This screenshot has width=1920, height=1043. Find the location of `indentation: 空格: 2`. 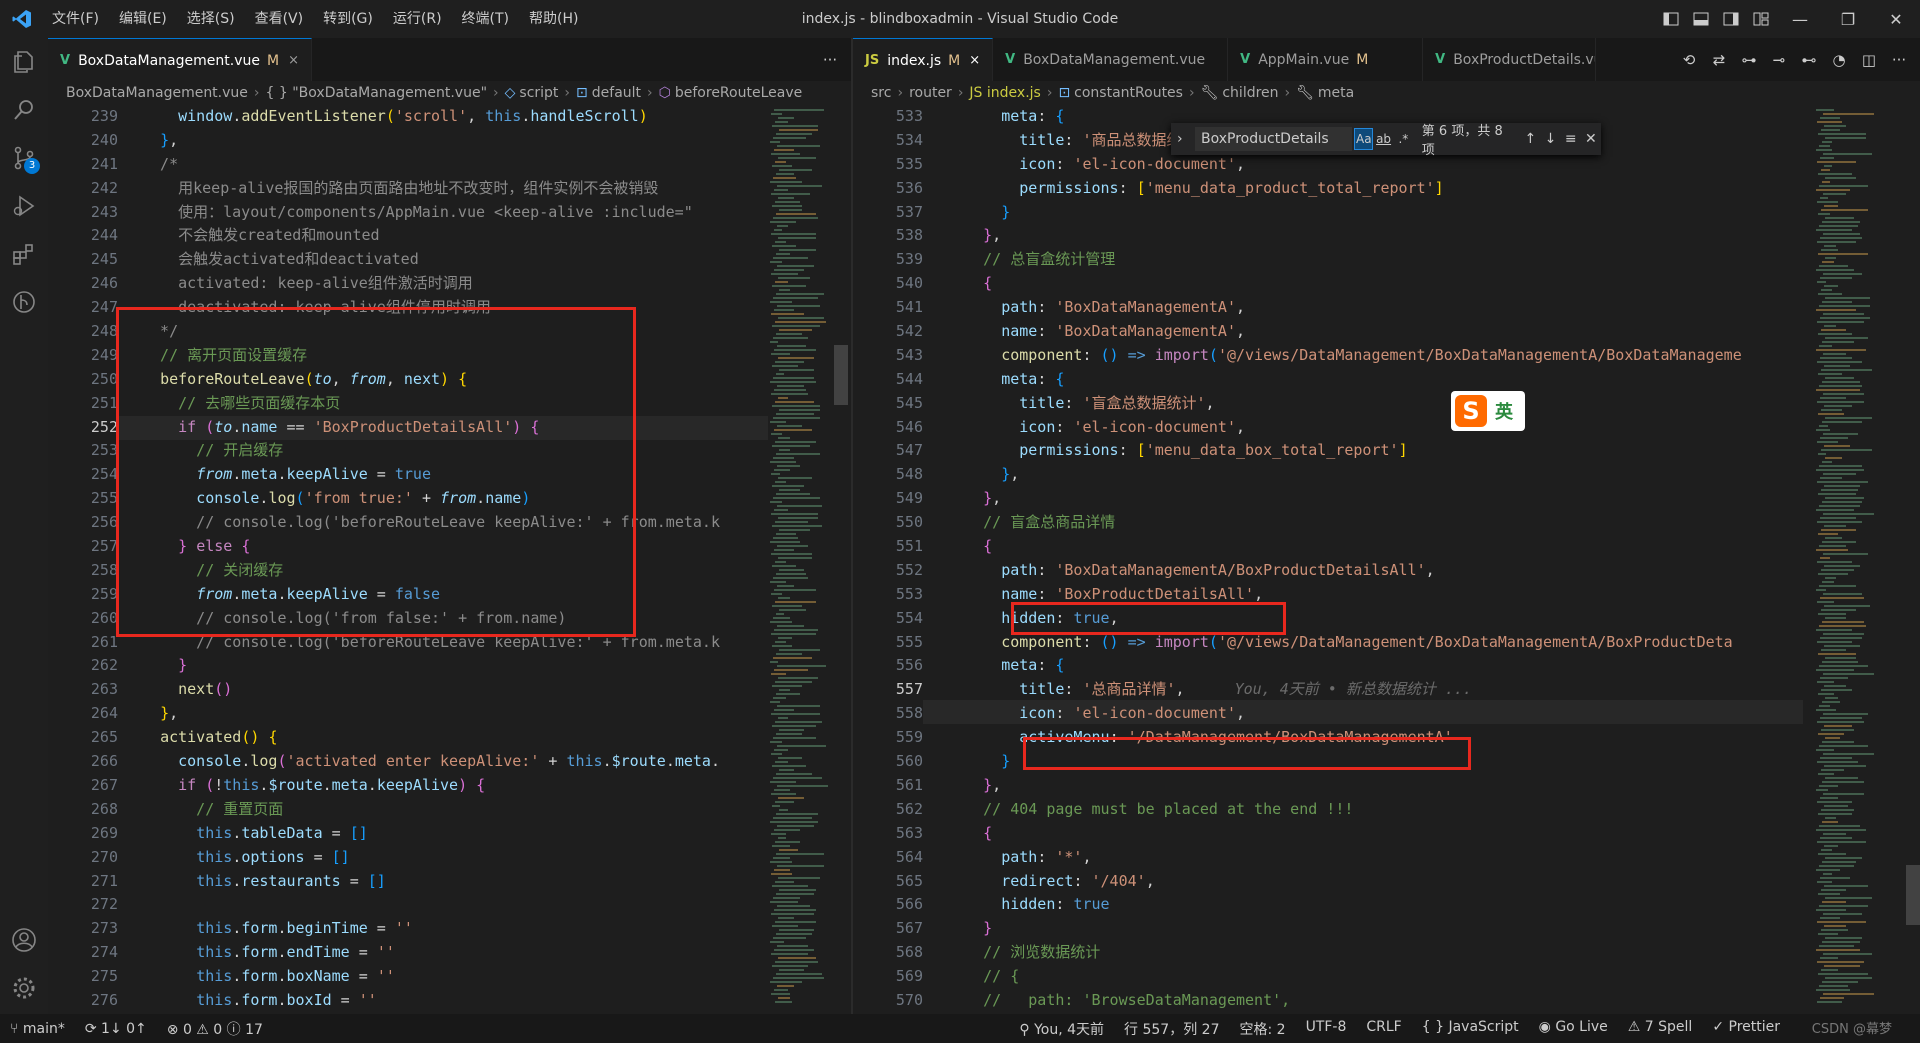

indentation: 空格: 2 is located at coordinates (1262, 1029).